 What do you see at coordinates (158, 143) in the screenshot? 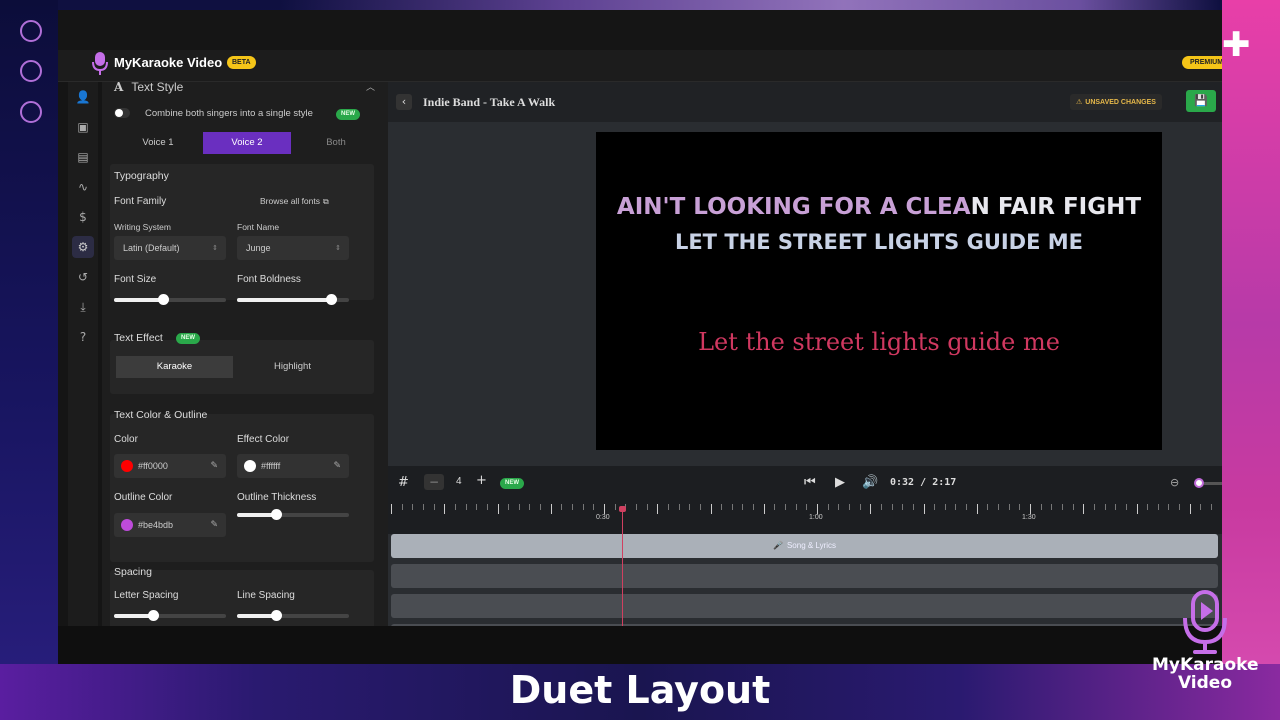
I see `tab-voice-1: Voice 1` at bounding box center [158, 143].